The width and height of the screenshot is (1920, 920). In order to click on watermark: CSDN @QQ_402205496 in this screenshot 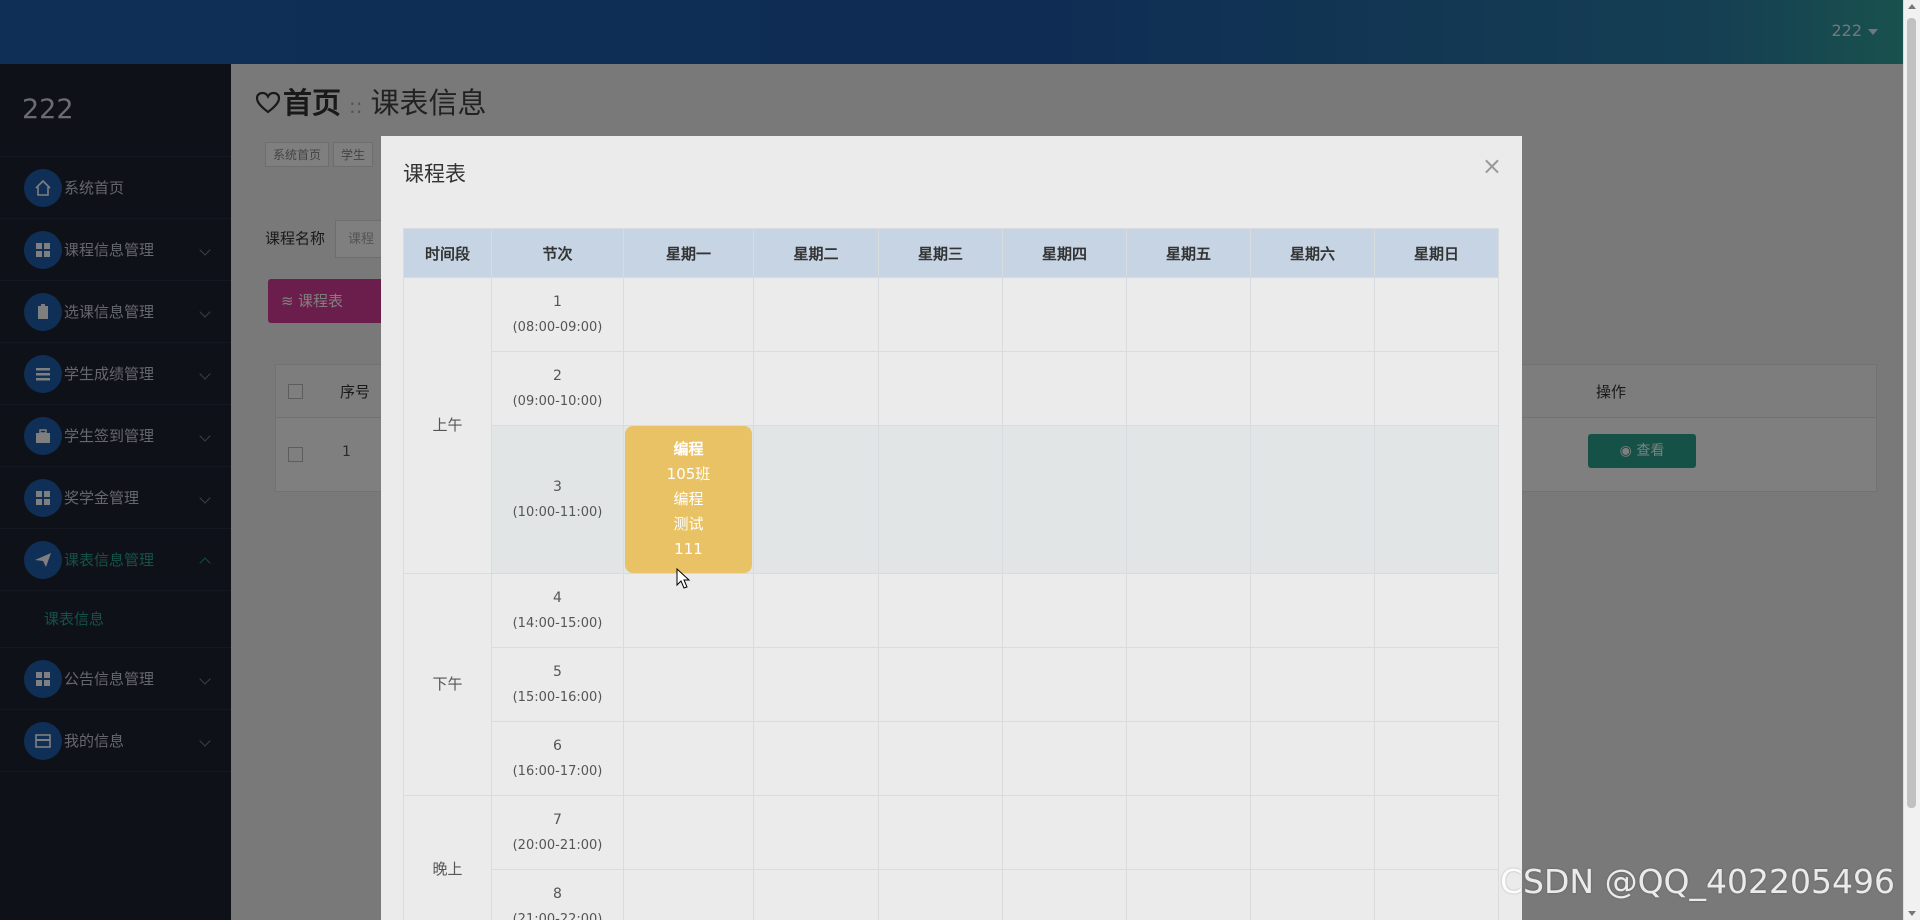, I will do `click(1697, 881)`.